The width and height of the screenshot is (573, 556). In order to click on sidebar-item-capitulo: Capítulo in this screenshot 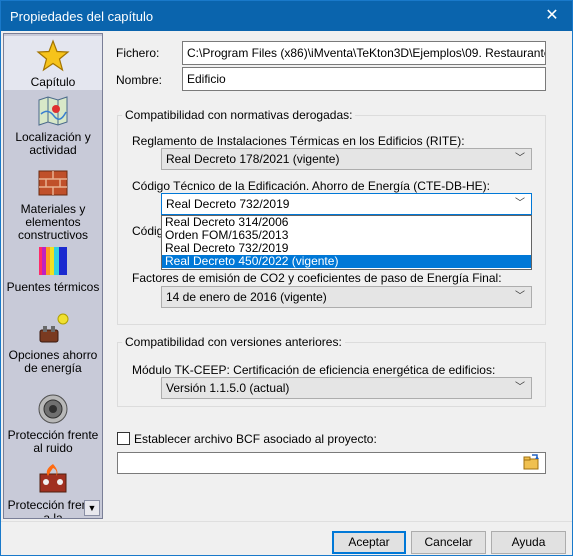, I will do `click(53, 63)`.